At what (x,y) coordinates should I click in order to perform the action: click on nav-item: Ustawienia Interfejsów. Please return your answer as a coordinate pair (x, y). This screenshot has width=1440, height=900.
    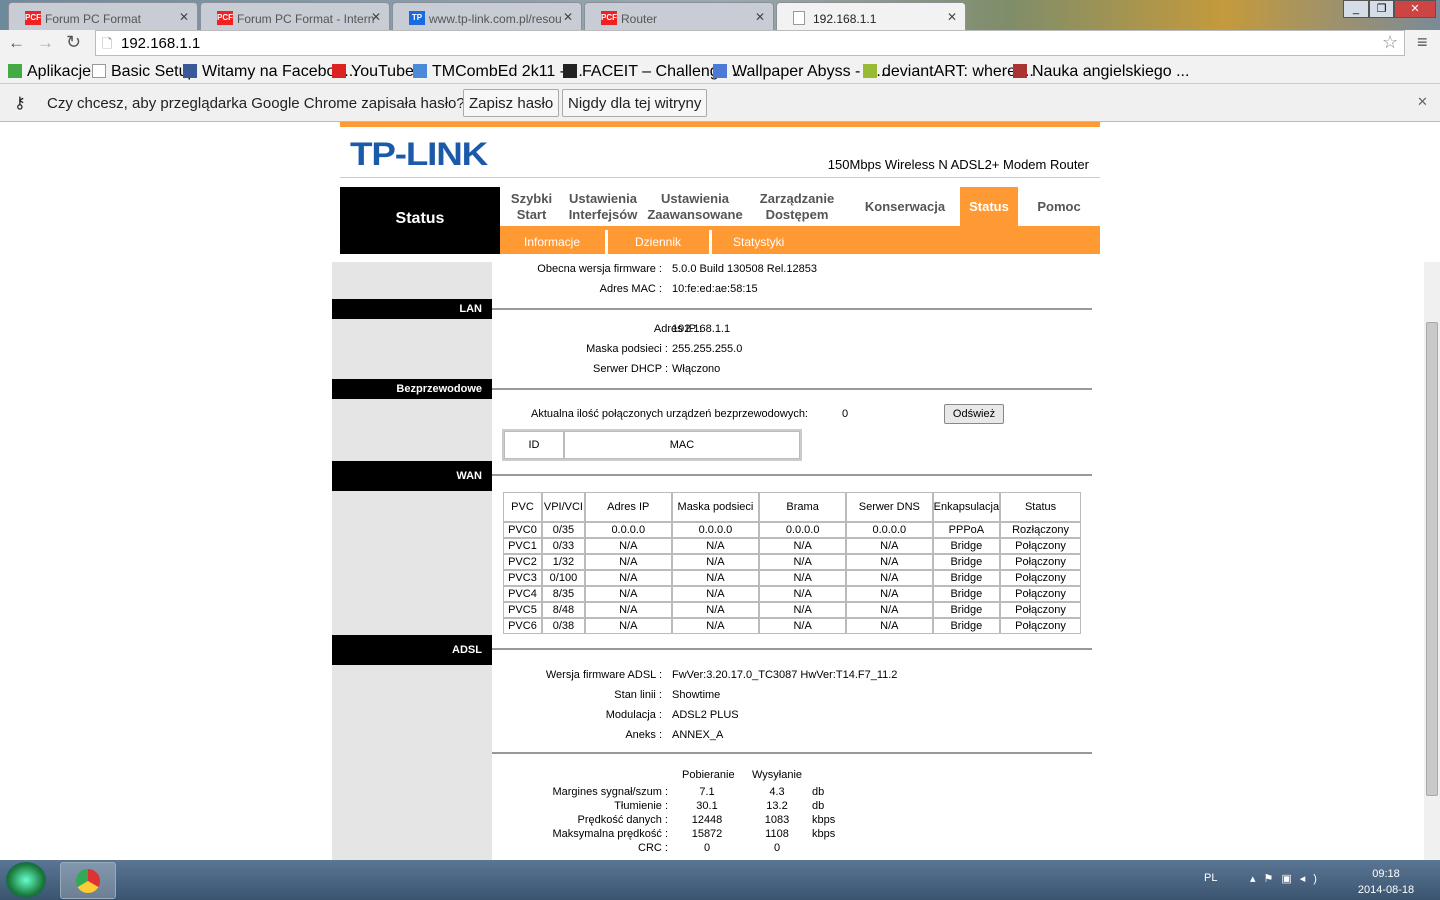
    Looking at the image, I should click on (603, 206).